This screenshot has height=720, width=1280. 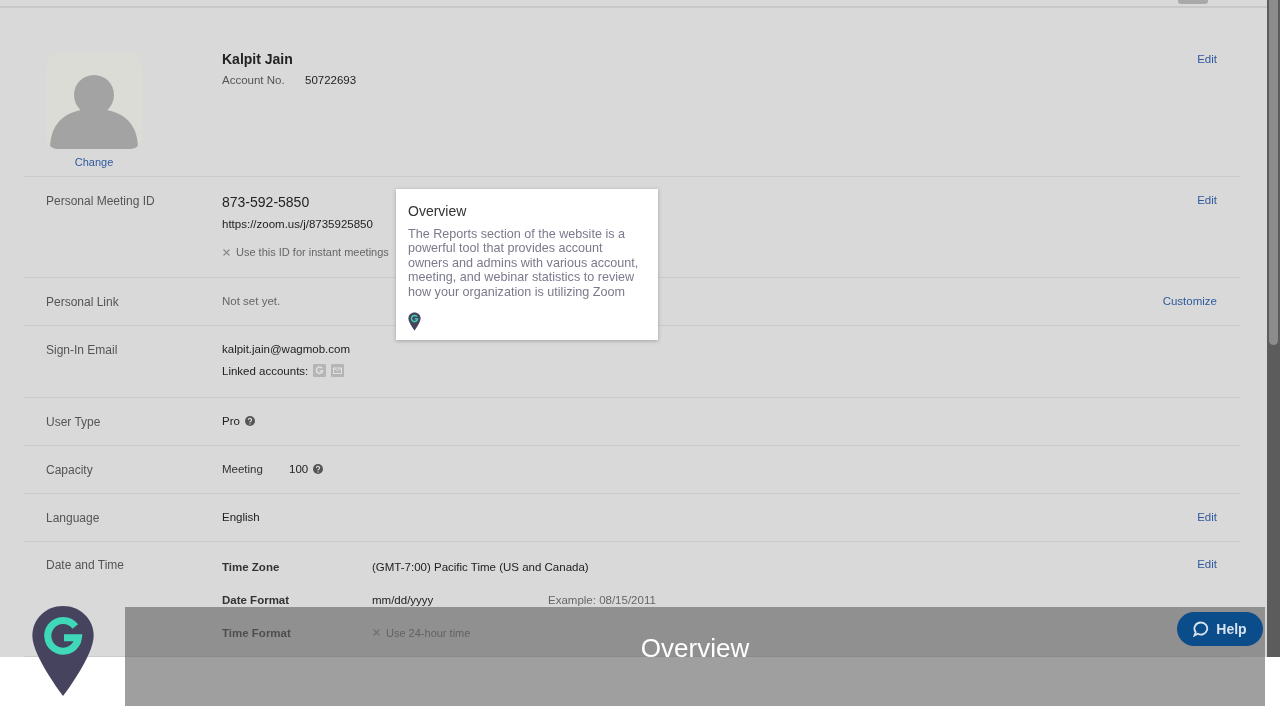 I want to click on scrollbar, so click(x=1273, y=328).